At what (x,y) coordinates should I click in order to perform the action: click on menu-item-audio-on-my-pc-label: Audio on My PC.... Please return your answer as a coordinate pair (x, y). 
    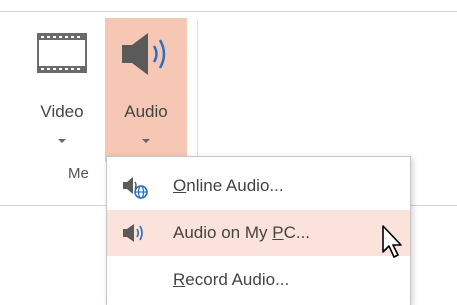
    Looking at the image, I should click on (241, 233).